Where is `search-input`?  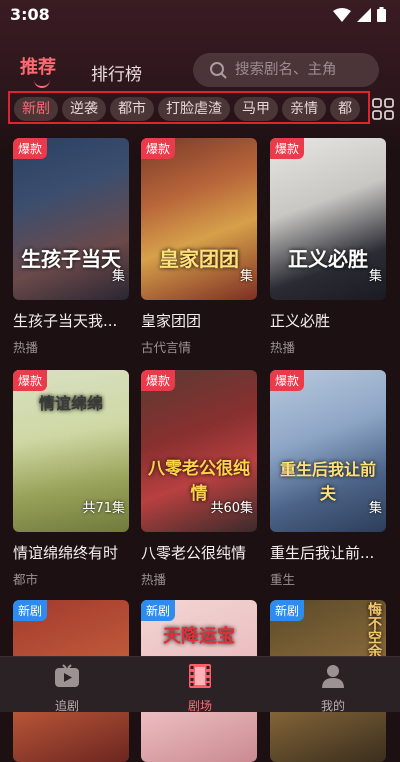 search-input is located at coordinates (305, 70).